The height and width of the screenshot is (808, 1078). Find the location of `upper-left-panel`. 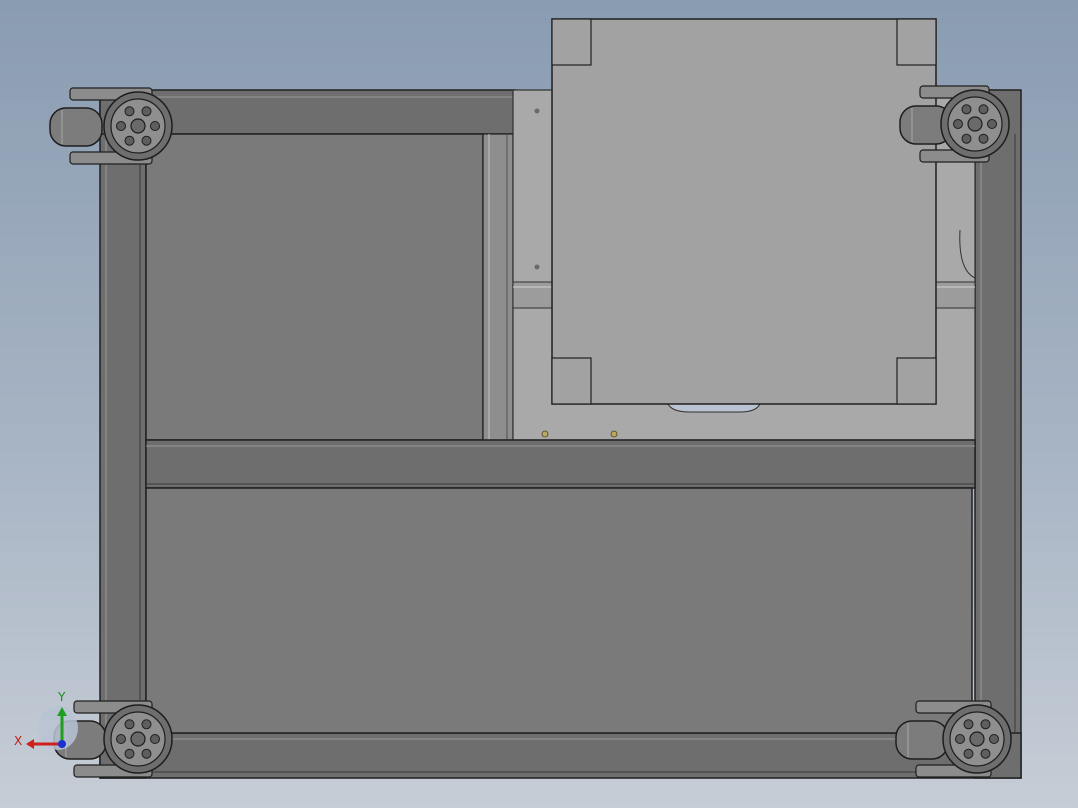

upper-left-panel is located at coordinates (314, 287).